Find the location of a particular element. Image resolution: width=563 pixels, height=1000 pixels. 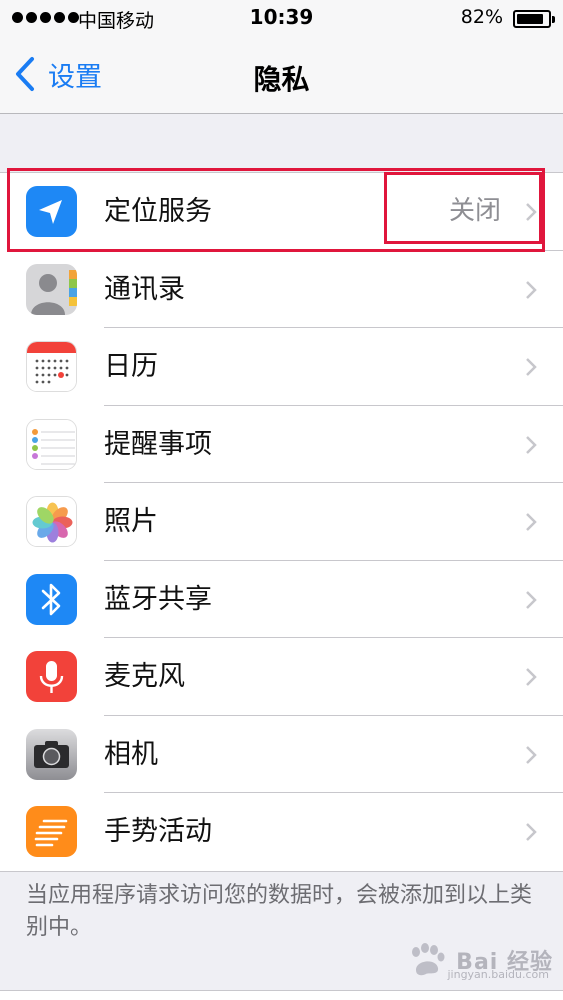

baidu-watermark: Bai 经验 jingyan.baidu.com is located at coordinates (479, 961).